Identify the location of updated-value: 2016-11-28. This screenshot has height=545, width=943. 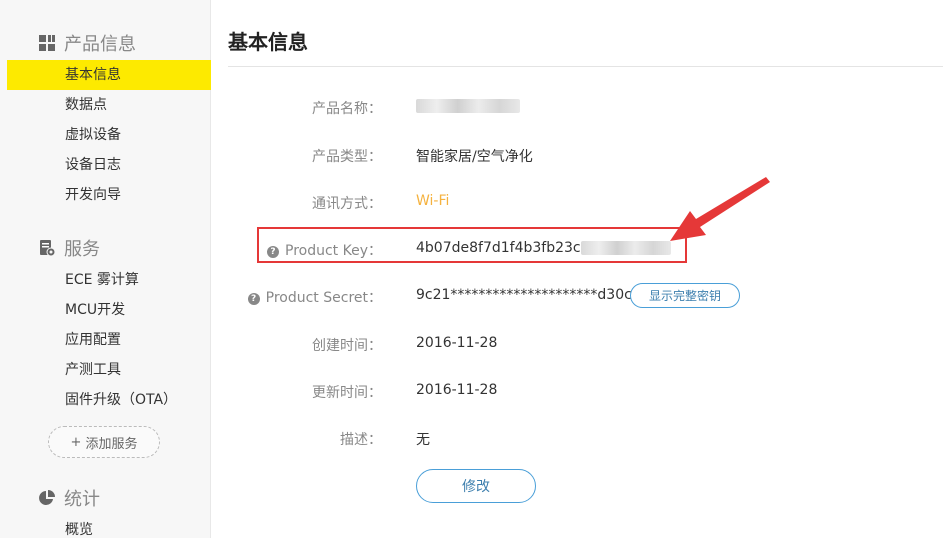
(457, 390).